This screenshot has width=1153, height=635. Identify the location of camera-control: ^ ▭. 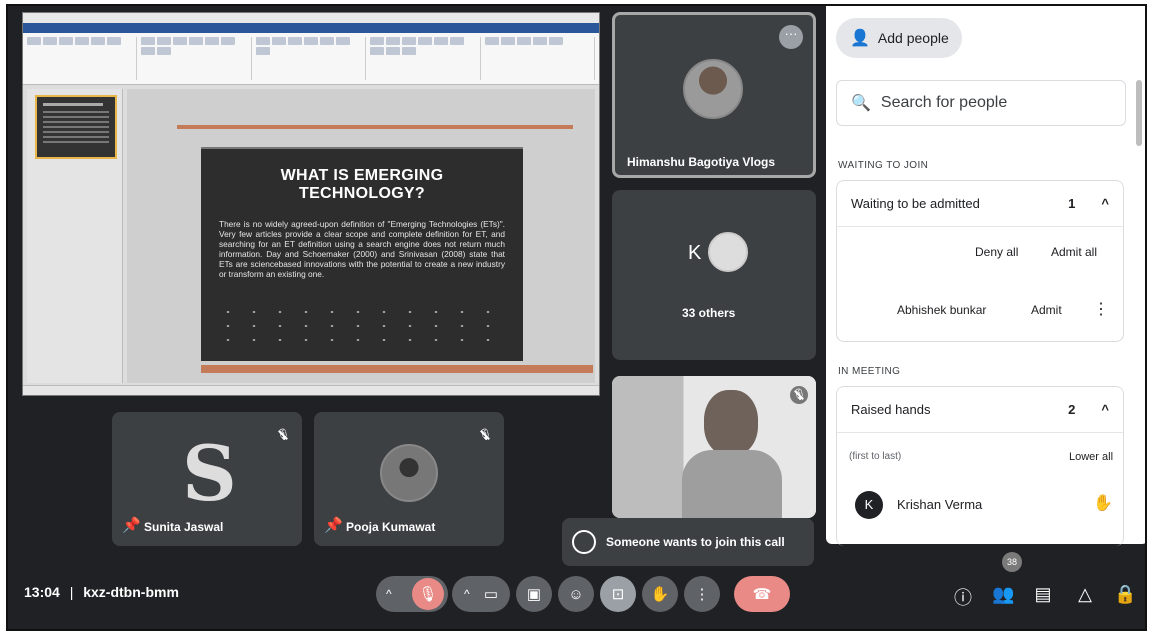
(481, 594).